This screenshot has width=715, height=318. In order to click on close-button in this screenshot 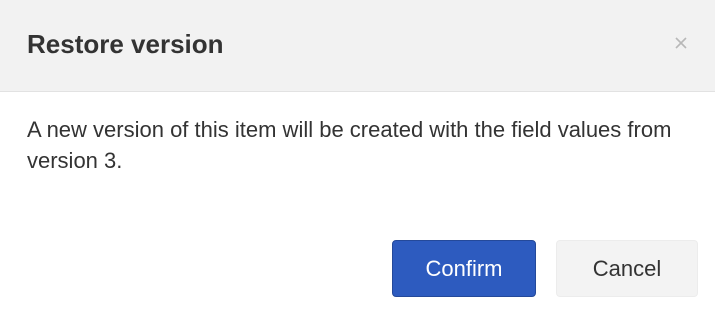, I will do `click(681, 43)`.